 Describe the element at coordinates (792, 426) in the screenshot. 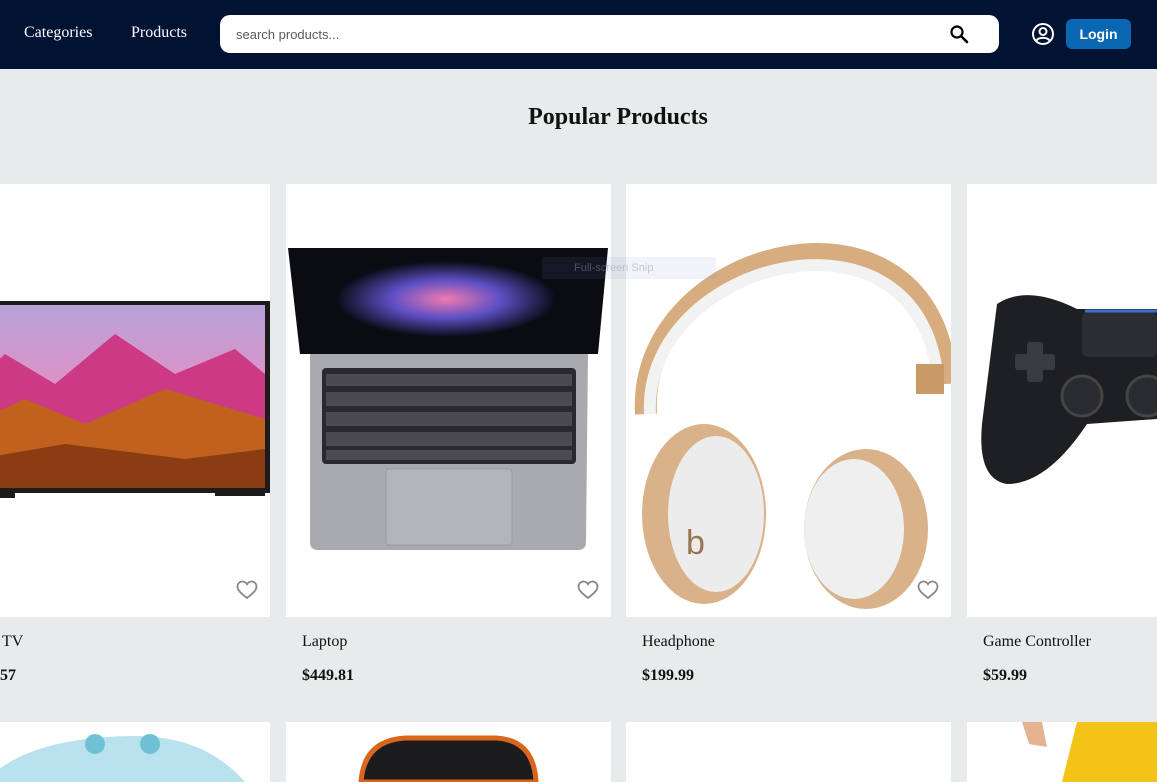

I see `headphone-image: b` at that location.